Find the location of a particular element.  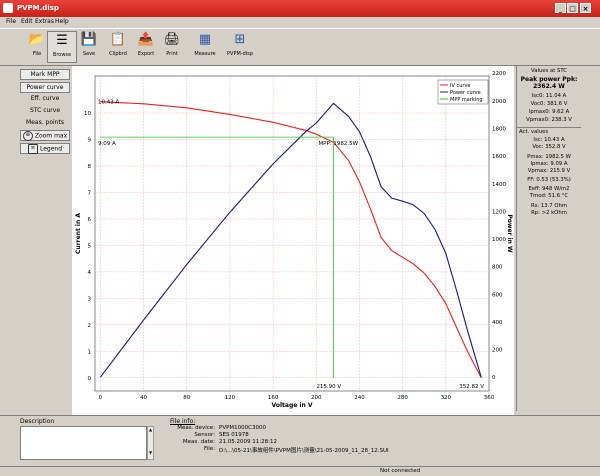

minimize-button: _ is located at coordinates (560, 8).